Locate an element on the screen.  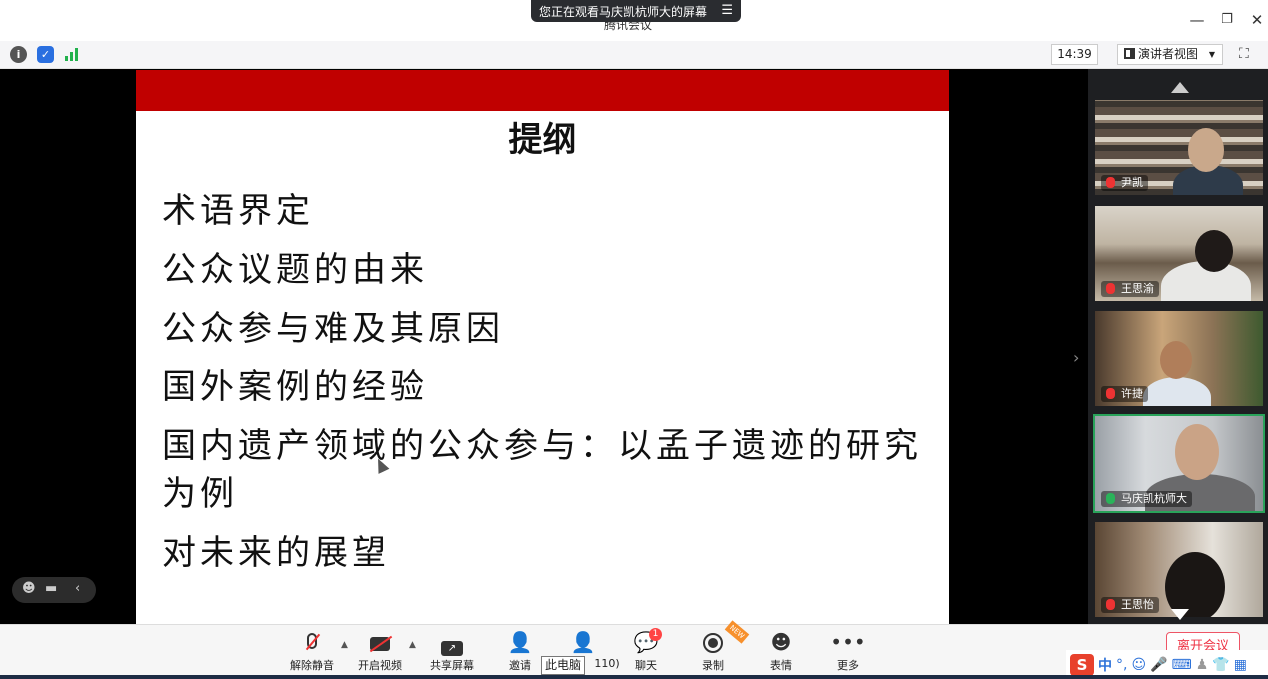
taskbar-edge is located at coordinates (634, 677).